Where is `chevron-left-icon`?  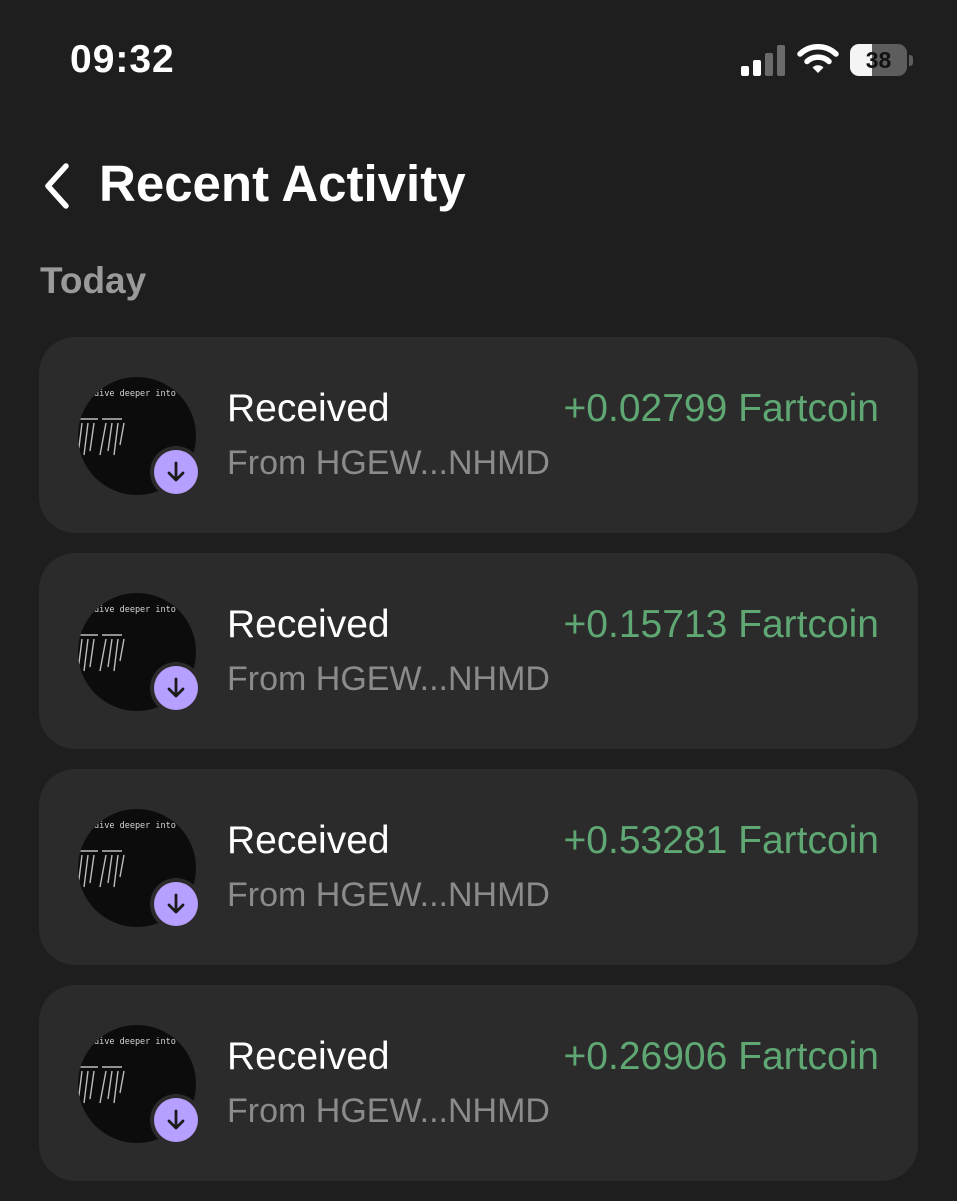 chevron-left-icon is located at coordinates (57, 186).